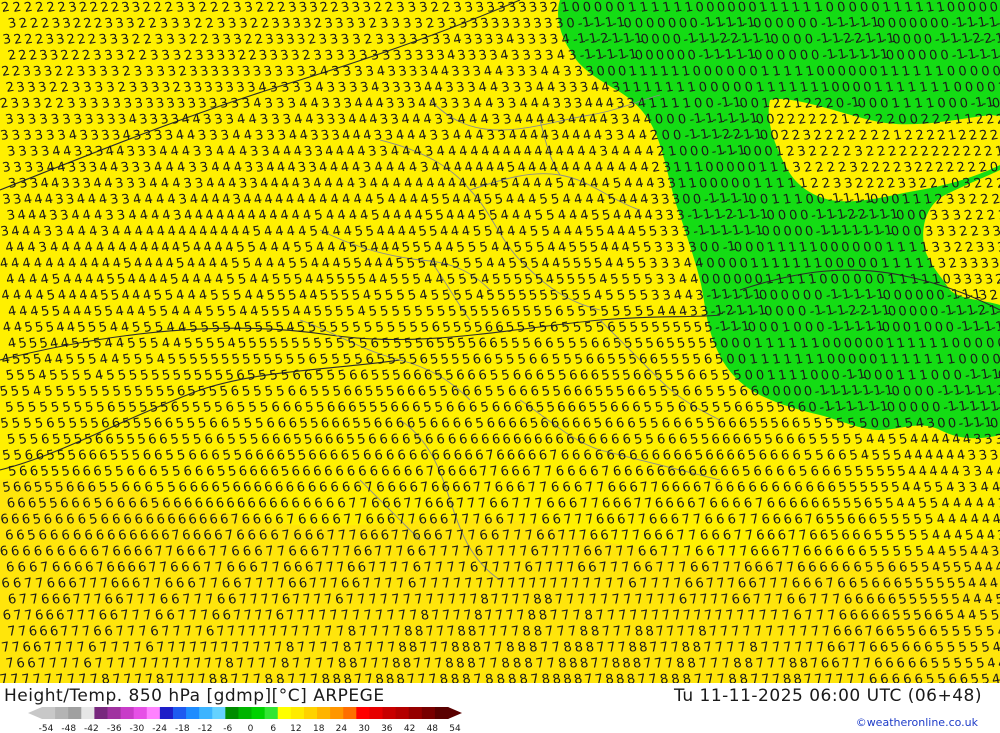  What do you see at coordinates (455, 728) in the screenshot?
I see `legend-tick-label: 54` at bounding box center [455, 728].